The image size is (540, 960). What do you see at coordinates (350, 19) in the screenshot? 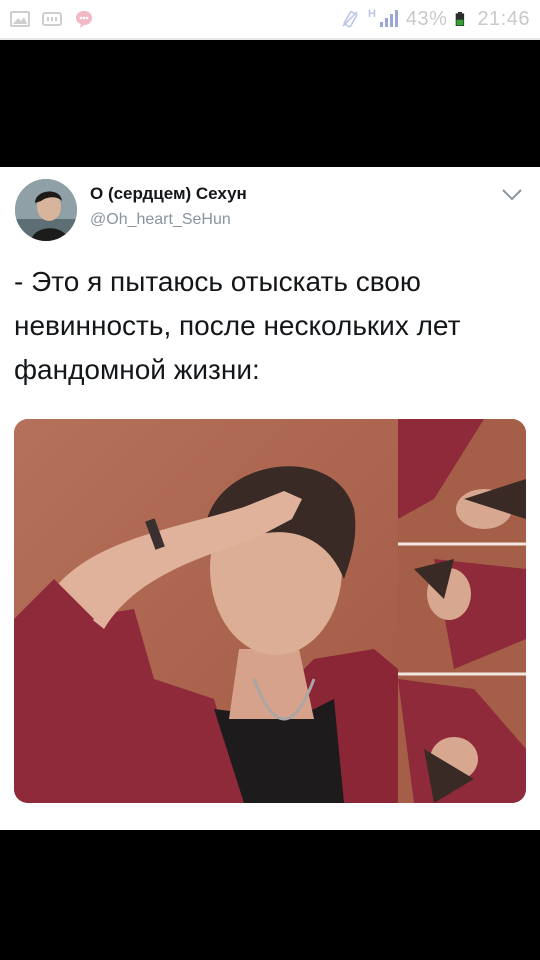
I see `vibrate-icon` at bounding box center [350, 19].